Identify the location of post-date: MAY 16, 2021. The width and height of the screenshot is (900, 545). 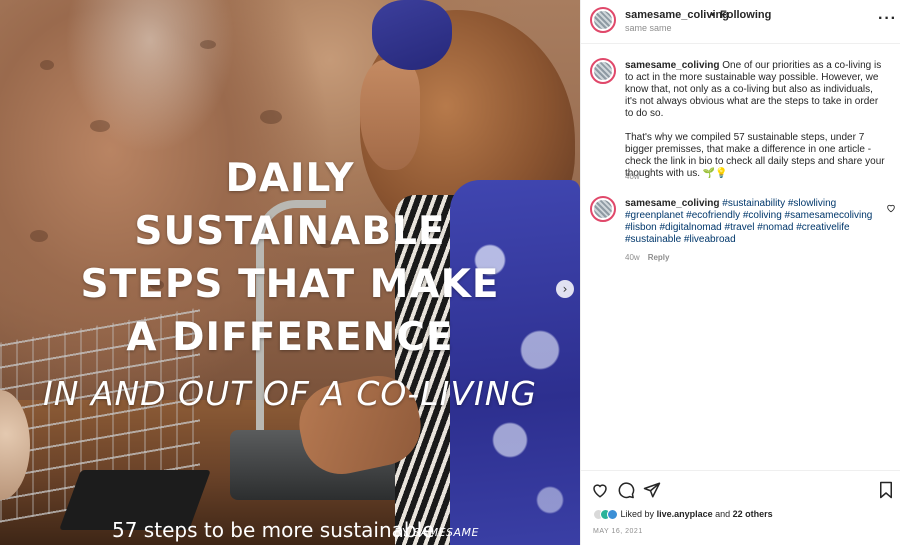
(618, 531).